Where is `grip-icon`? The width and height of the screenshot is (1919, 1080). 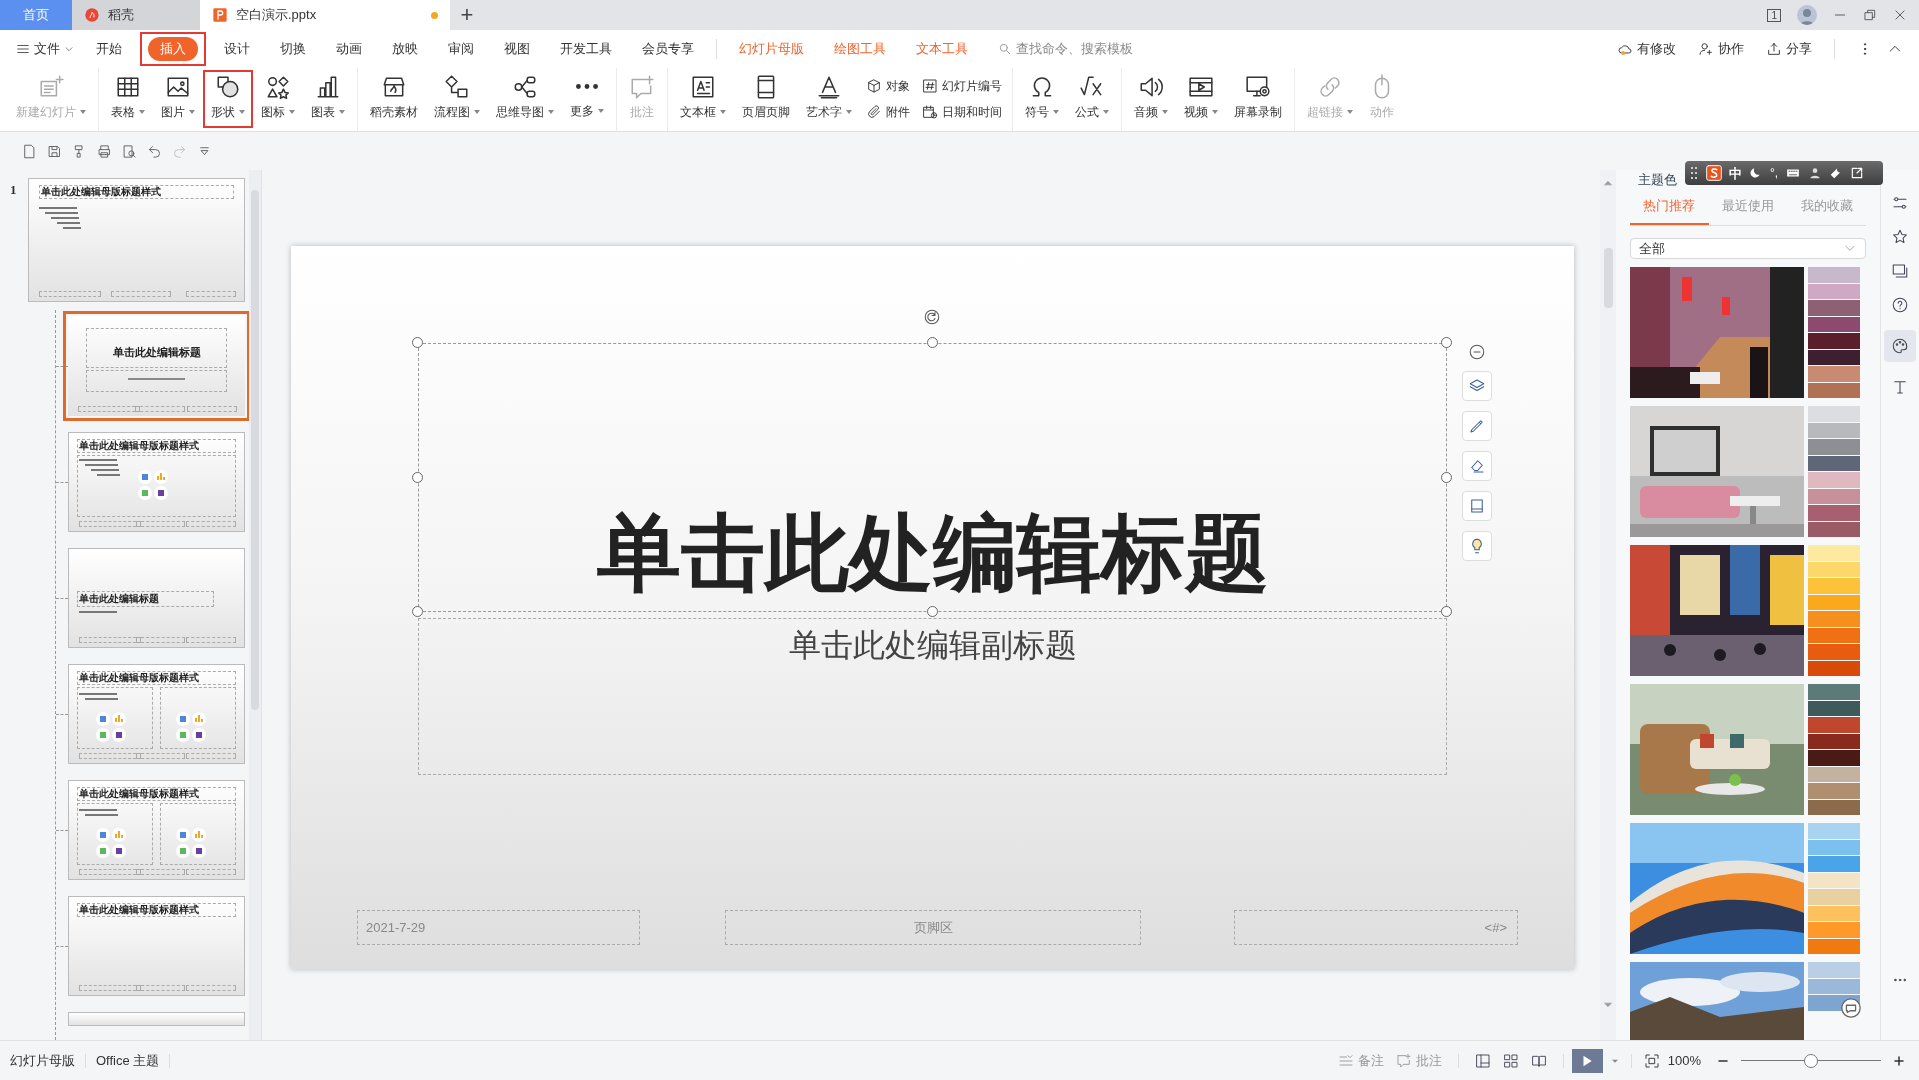 grip-icon is located at coordinates (1695, 173).